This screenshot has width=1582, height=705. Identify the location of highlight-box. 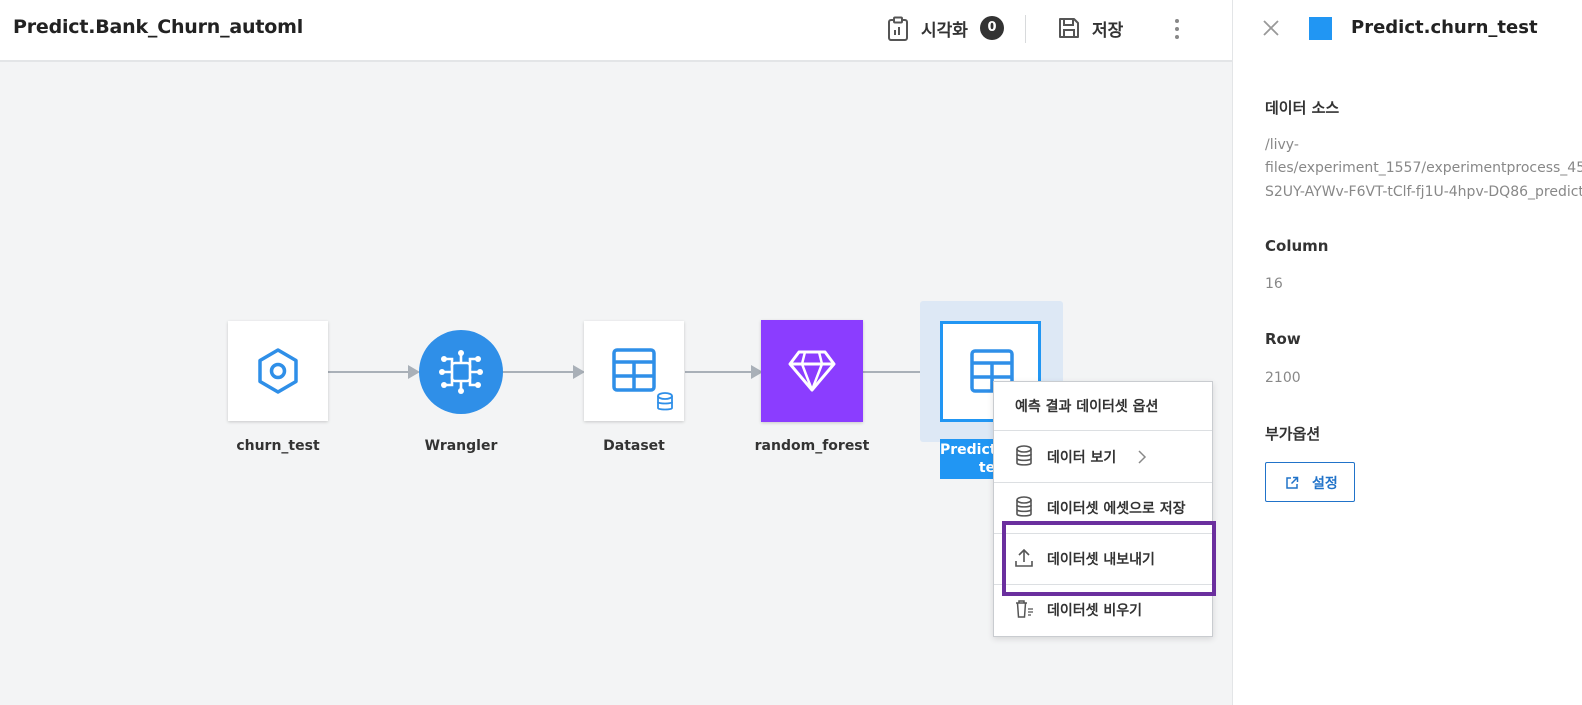
(1109, 558).